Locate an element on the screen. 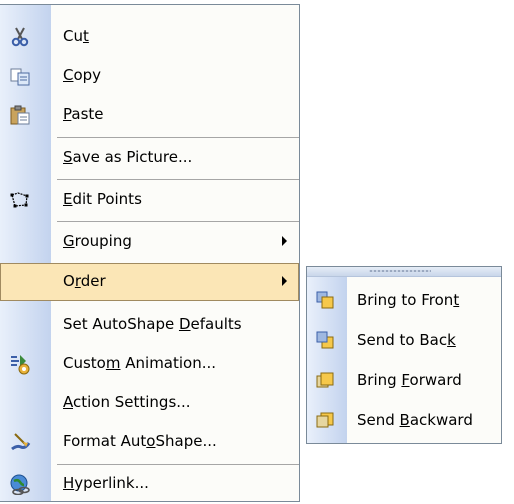 The image size is (514, 504). send-to-back-icon is located at coordinates (325, 340).